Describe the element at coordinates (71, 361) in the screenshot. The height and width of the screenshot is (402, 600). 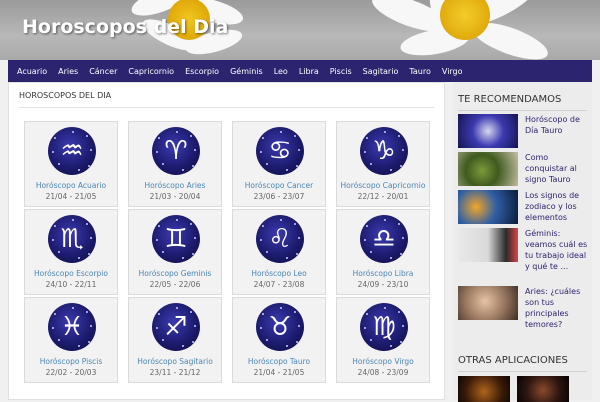
I see `sign-name-link: Horóscopo Piscis` at that location.